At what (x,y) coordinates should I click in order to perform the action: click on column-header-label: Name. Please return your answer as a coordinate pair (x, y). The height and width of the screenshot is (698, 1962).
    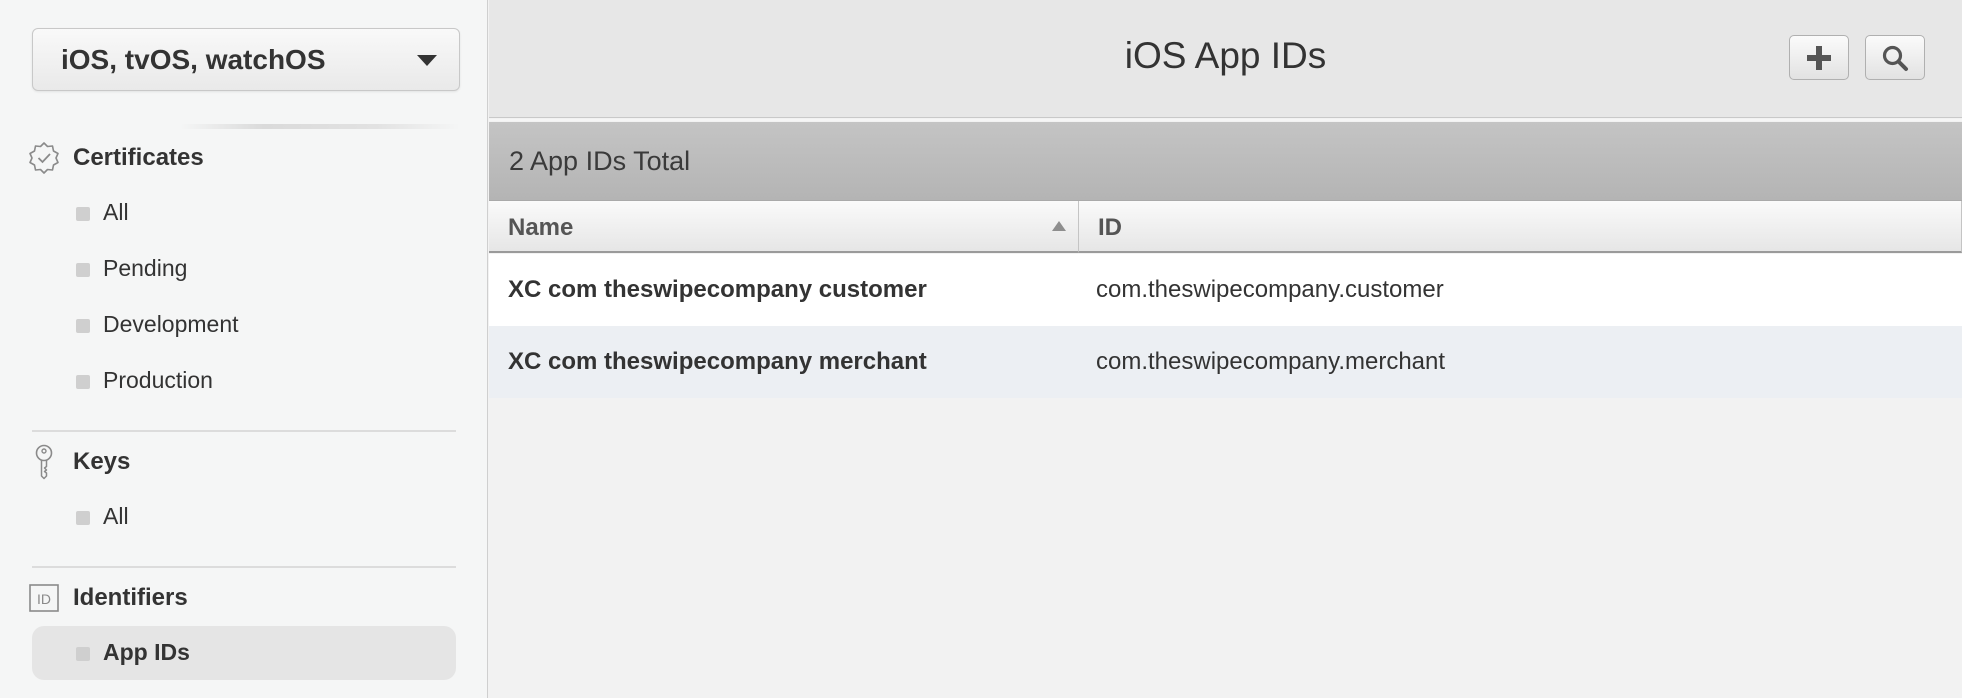
    Looking at the image, I should click on (541, 227).